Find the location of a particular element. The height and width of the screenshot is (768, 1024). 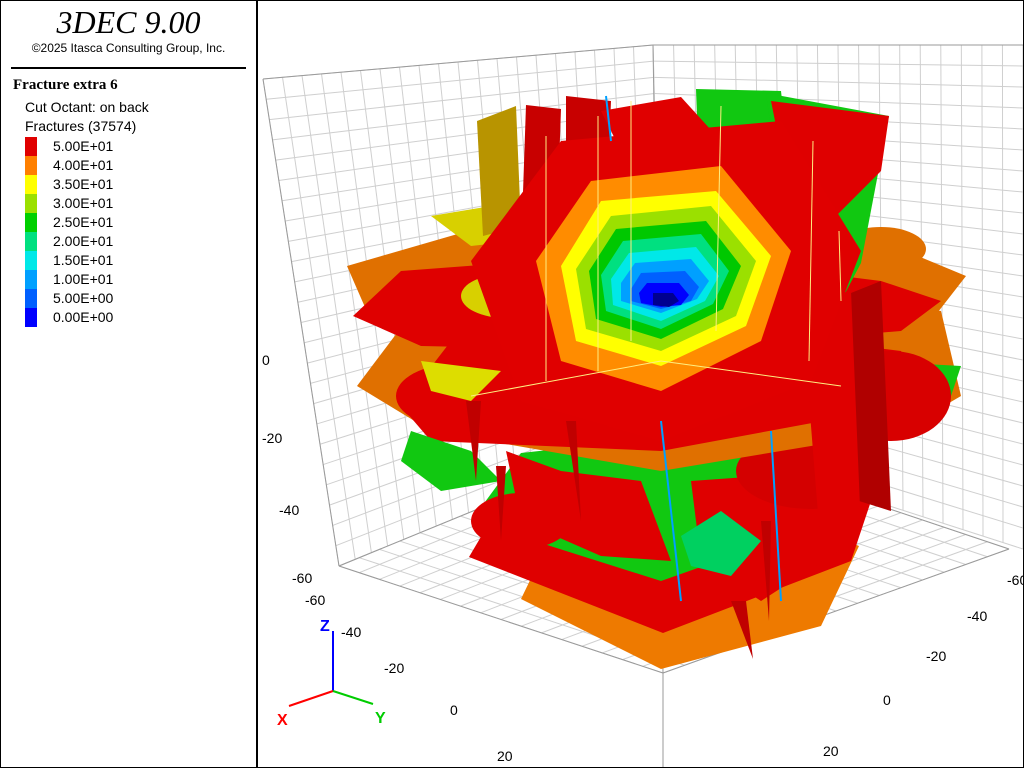

x-tick-label: -60 is located at coordinates (315, 600).